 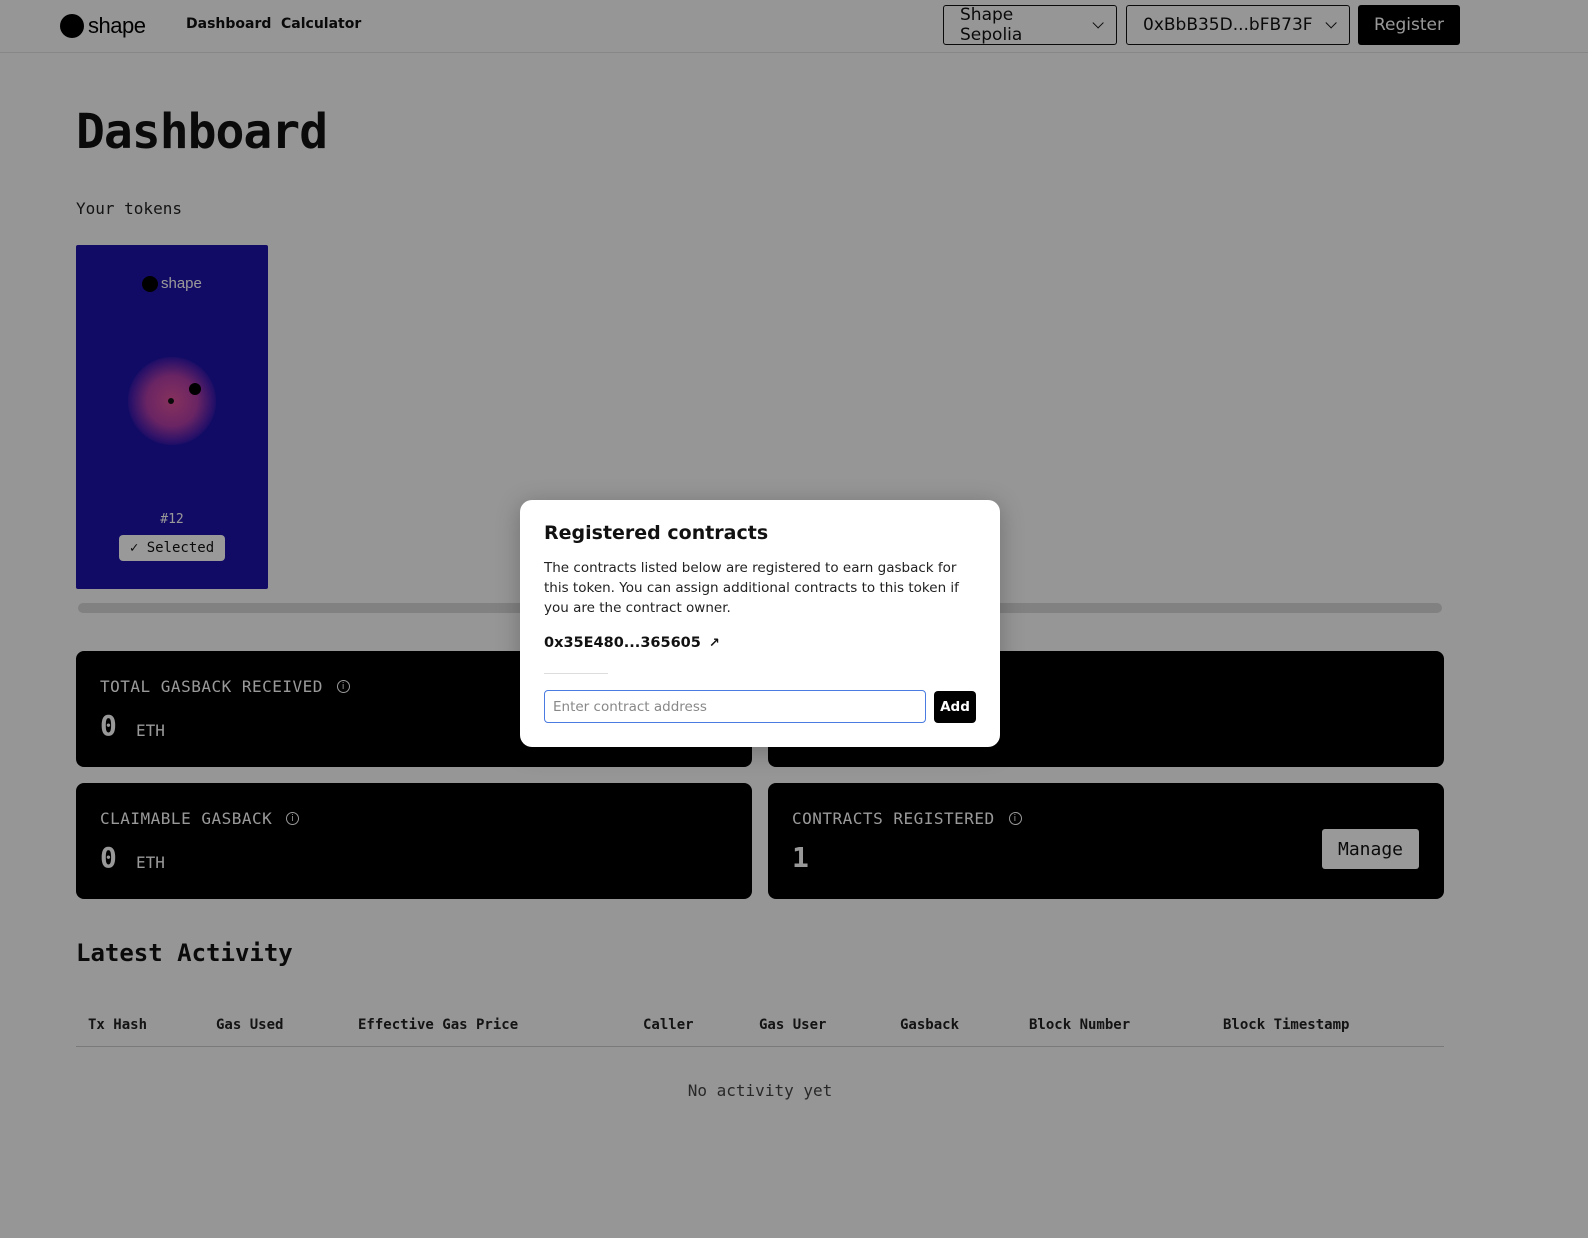 I want to click on modal-title: Registered contracts, so click(x=656, y=533).